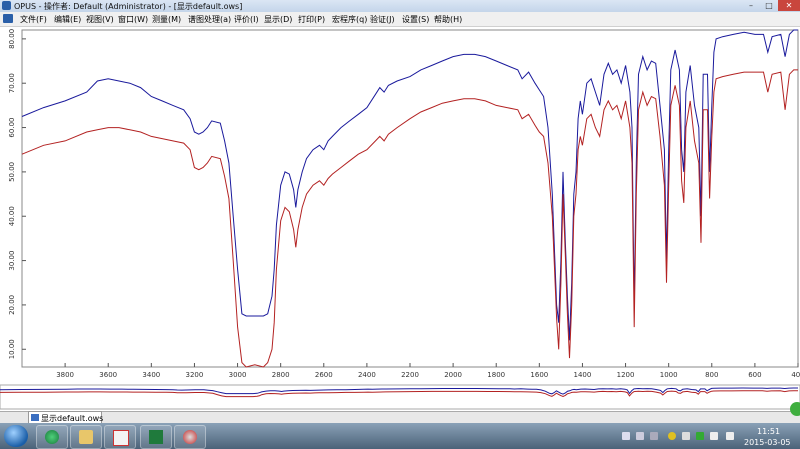  What do you see at coordinates (12, 172) in the screenshot?
I see `y-tick-label: 50.00` at bounding box center [12, 172].